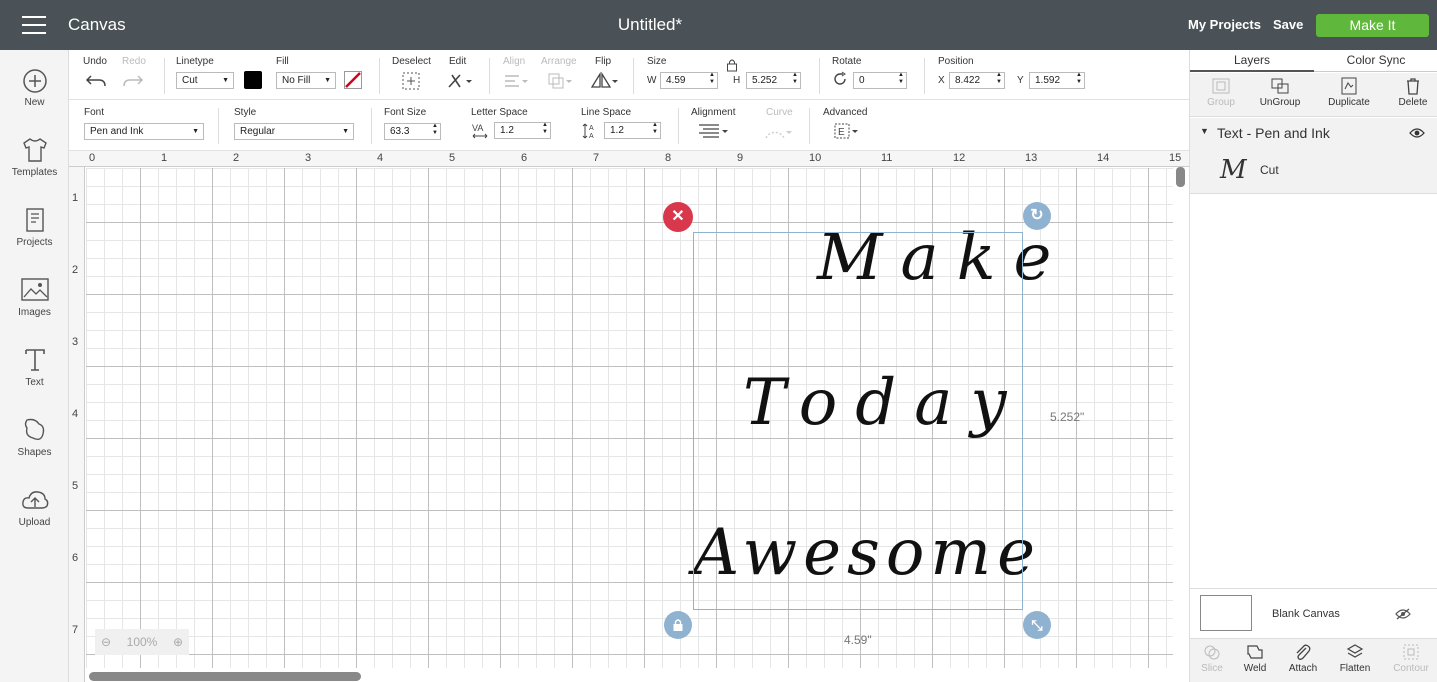 The image size is (1437, 682). Describe the element at coordinates (34, 437) in the screenshot. I see `sidebar-item-shapes: Shapes` at that location.